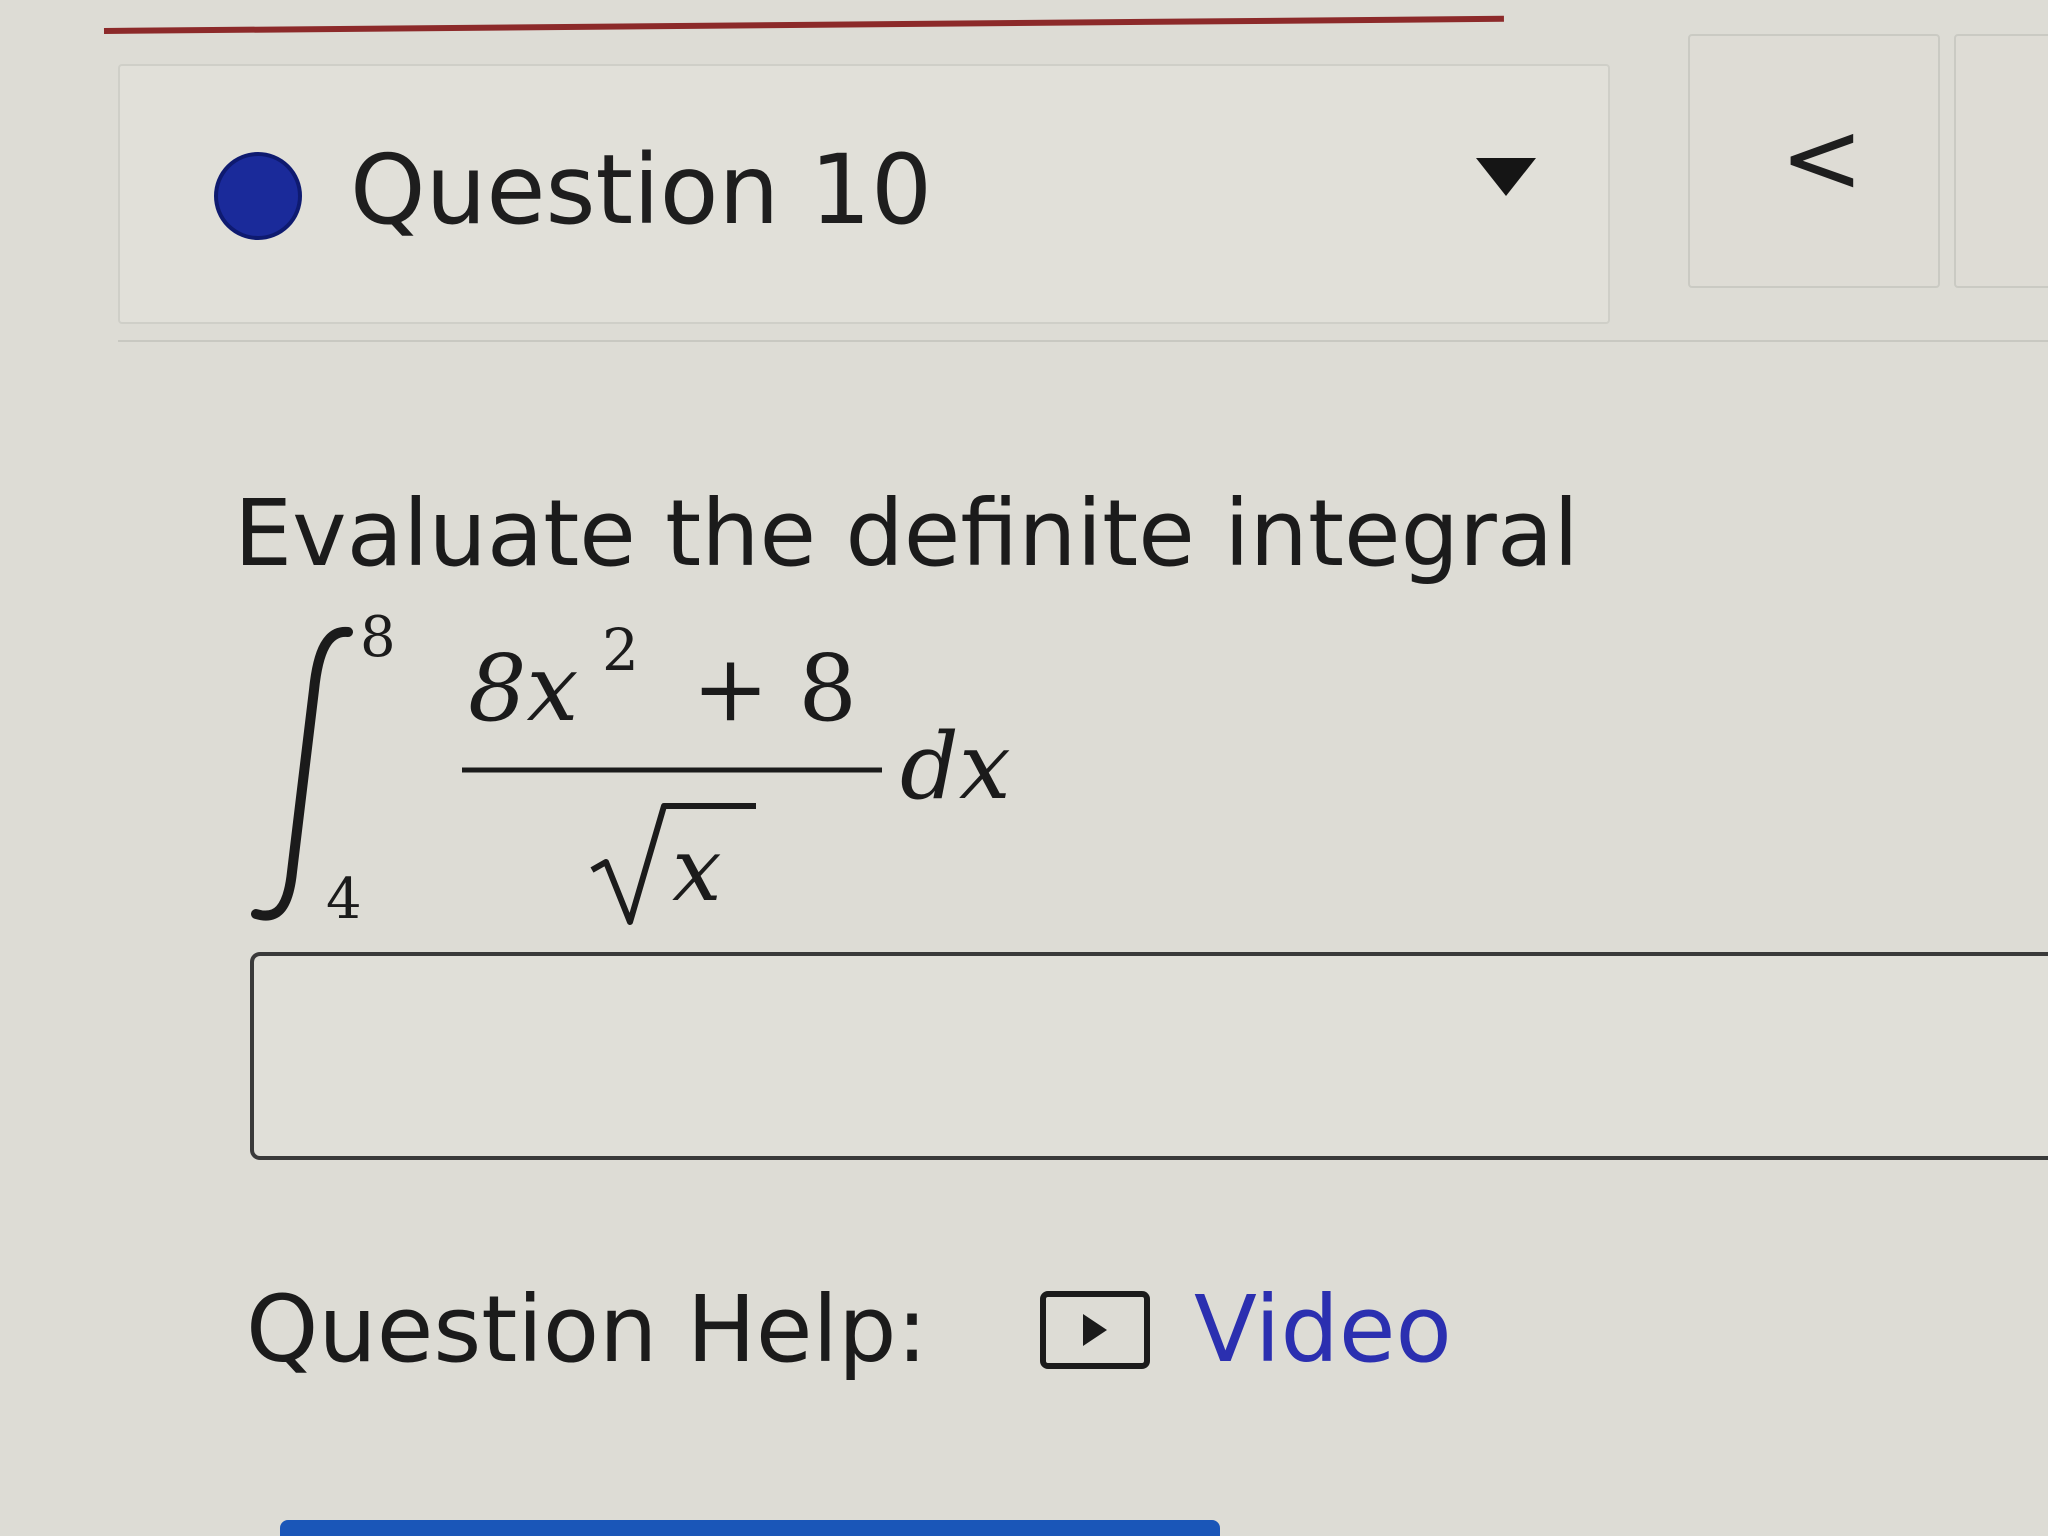  What do you see at coordinates (523, 688) in the screenshot?
I see `numerator-term: 8x` at bounding box center [523, 688].